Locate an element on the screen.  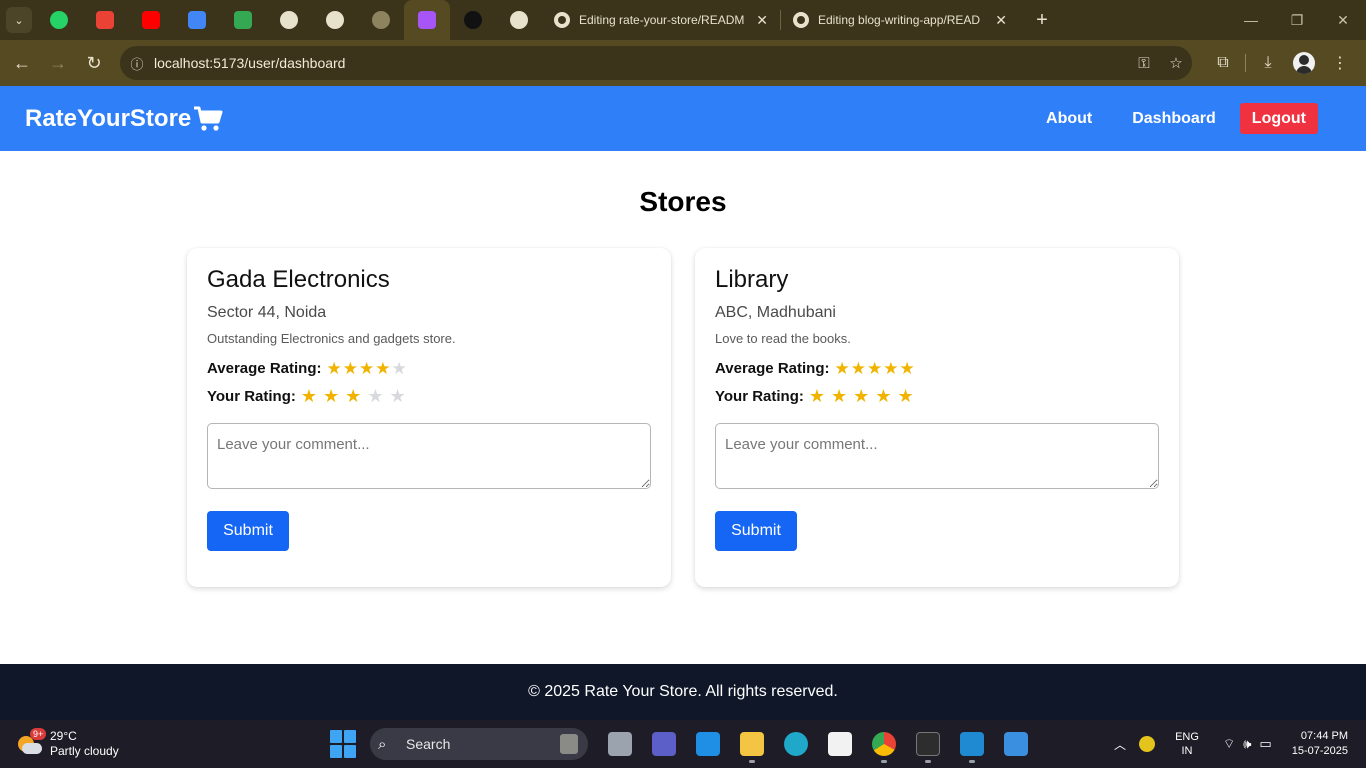
teams-icon is located at coordinates (664, 744).